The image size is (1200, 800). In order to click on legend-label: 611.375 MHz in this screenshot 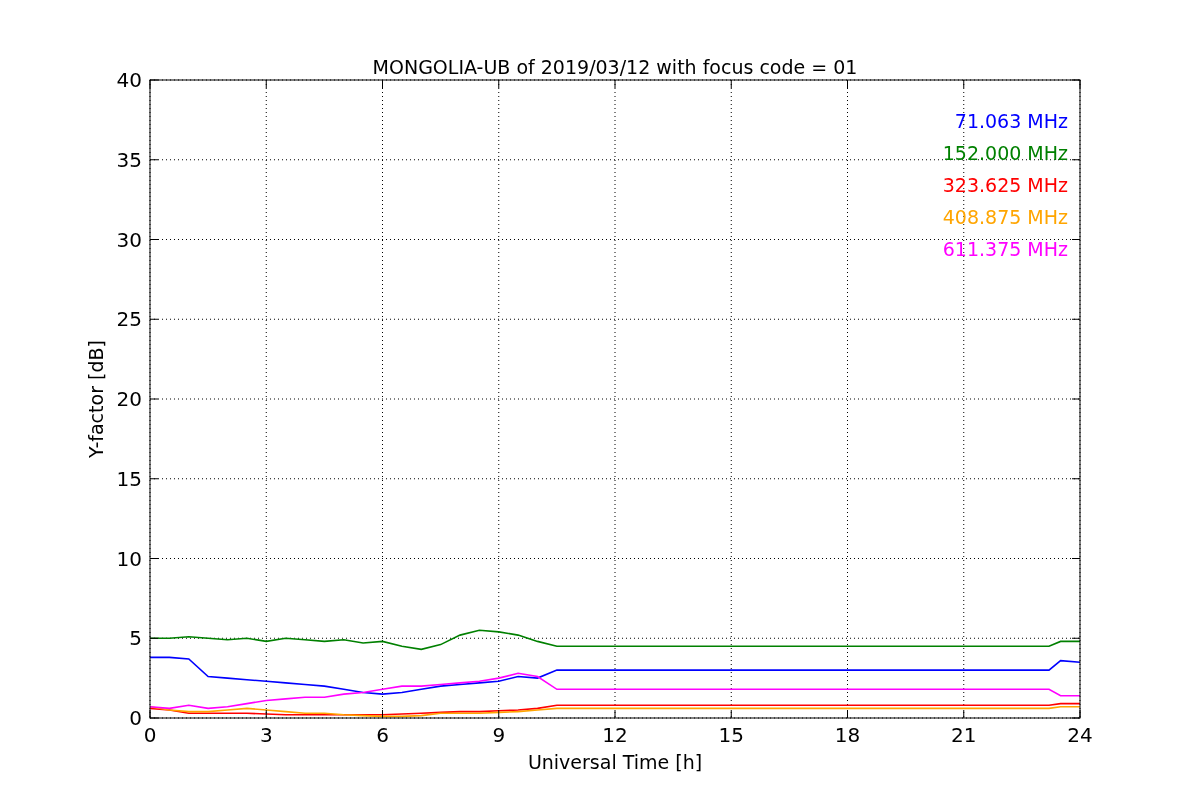, I will do `click(1005, 249)`.